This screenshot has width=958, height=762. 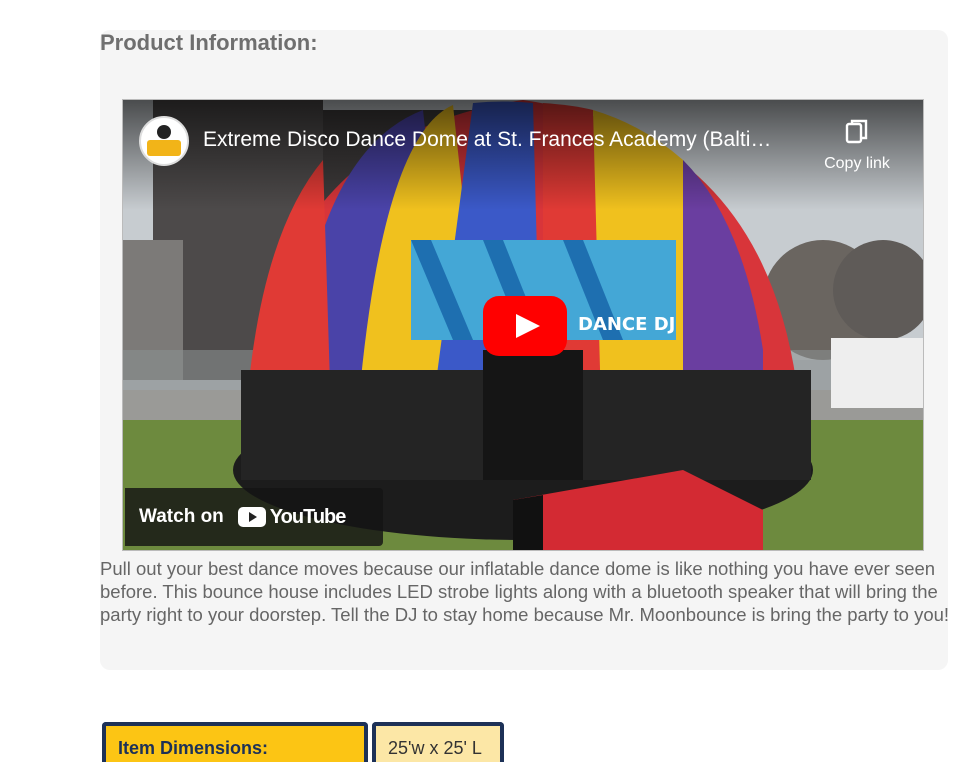 What do you see at coordinates (857, 145) in the screenshot?
I see `copy-link-button: Copy link` at bounding box center [857, 145].